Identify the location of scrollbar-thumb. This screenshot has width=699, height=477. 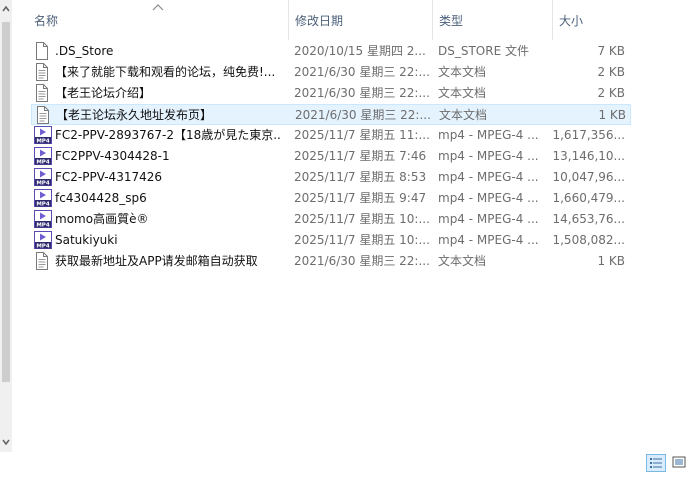
(6, 202).